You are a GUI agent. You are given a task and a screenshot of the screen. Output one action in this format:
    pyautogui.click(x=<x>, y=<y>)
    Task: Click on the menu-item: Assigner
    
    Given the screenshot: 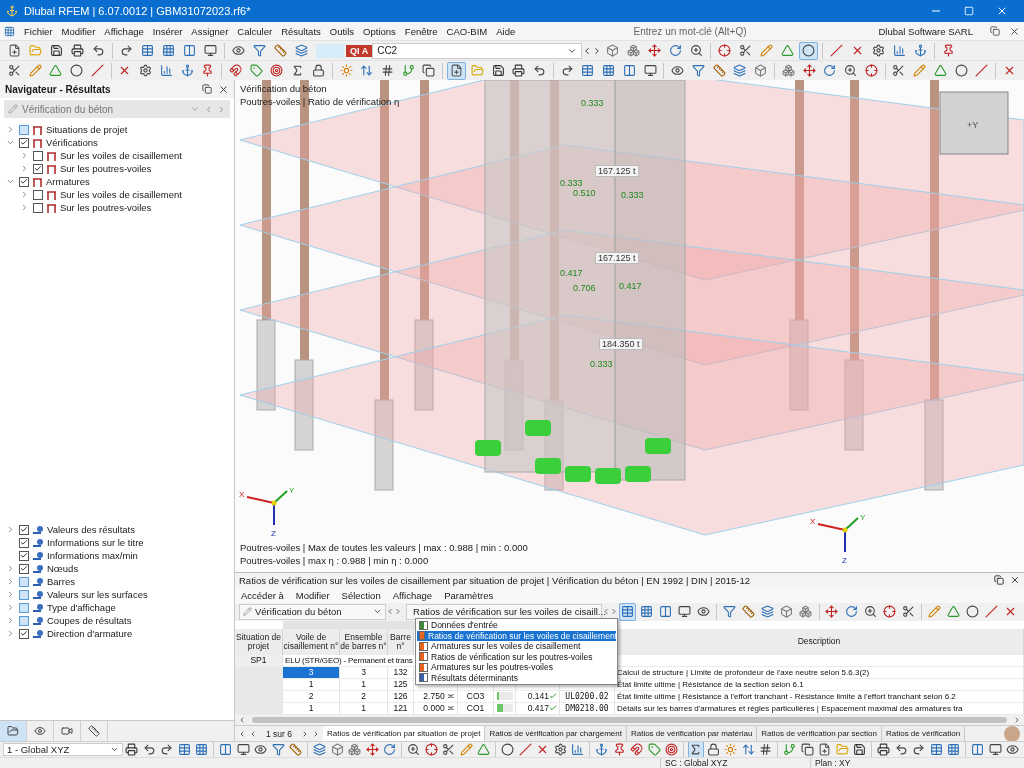 What is the action you would take?
    pyautogui.click(x=210, y=31)
    